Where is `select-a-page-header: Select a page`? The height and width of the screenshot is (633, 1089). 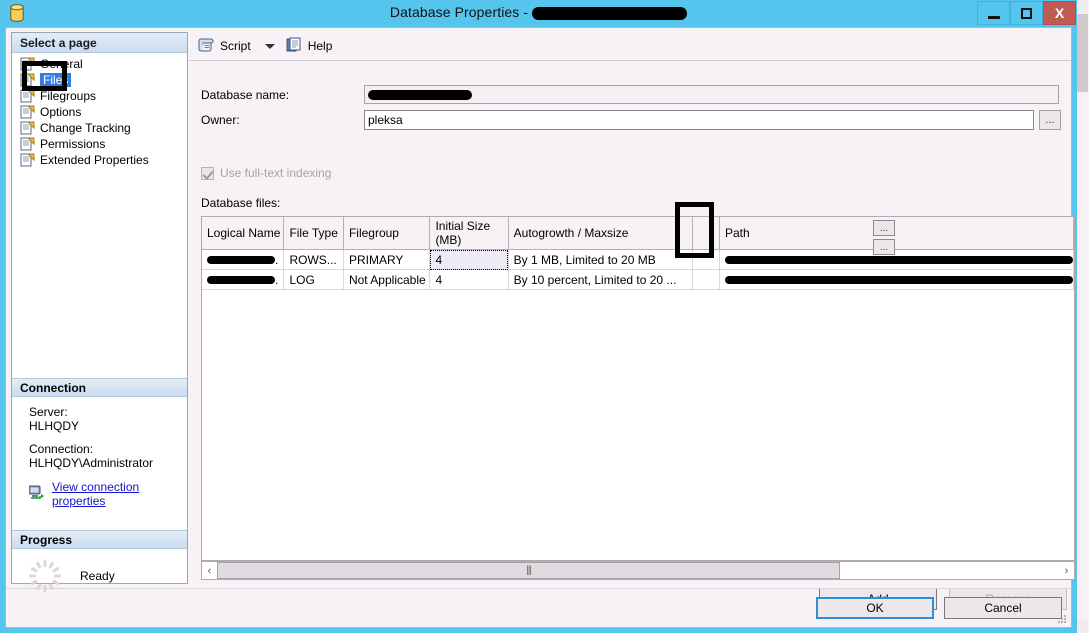
select-a-page-header: Select a page is located at coordinates (99, 43).